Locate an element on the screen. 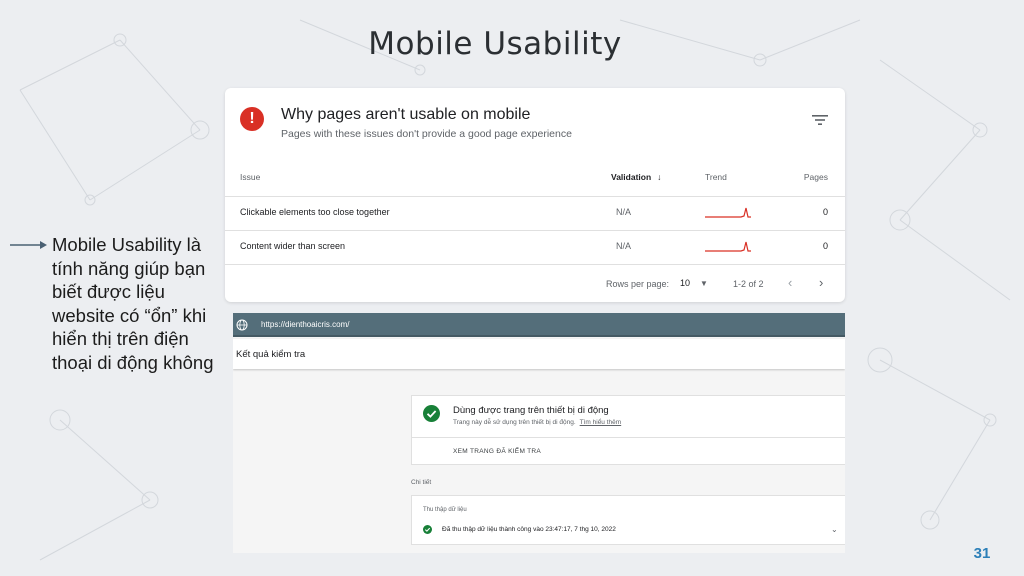 Image resolution: width=1024 pixels, height=576 pixels. rows-per-page-label: Rows per page: is located at coordinates (638, 284).